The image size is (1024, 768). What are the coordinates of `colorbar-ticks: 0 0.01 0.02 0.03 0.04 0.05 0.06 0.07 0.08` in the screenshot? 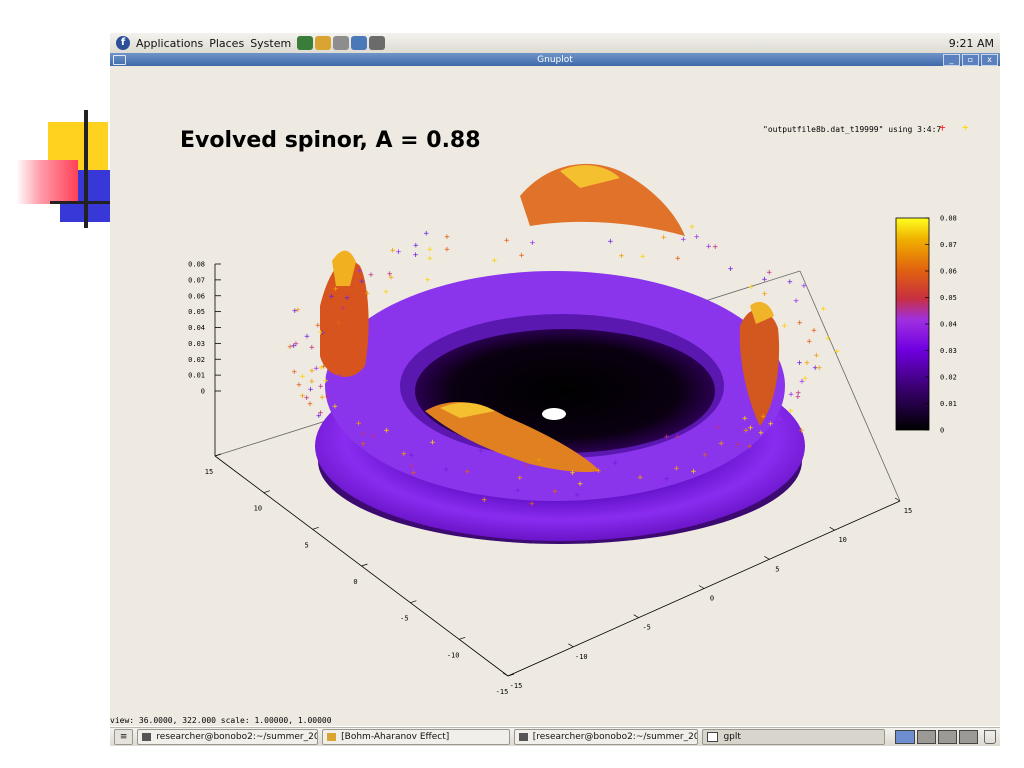 It's located at (941, 325).